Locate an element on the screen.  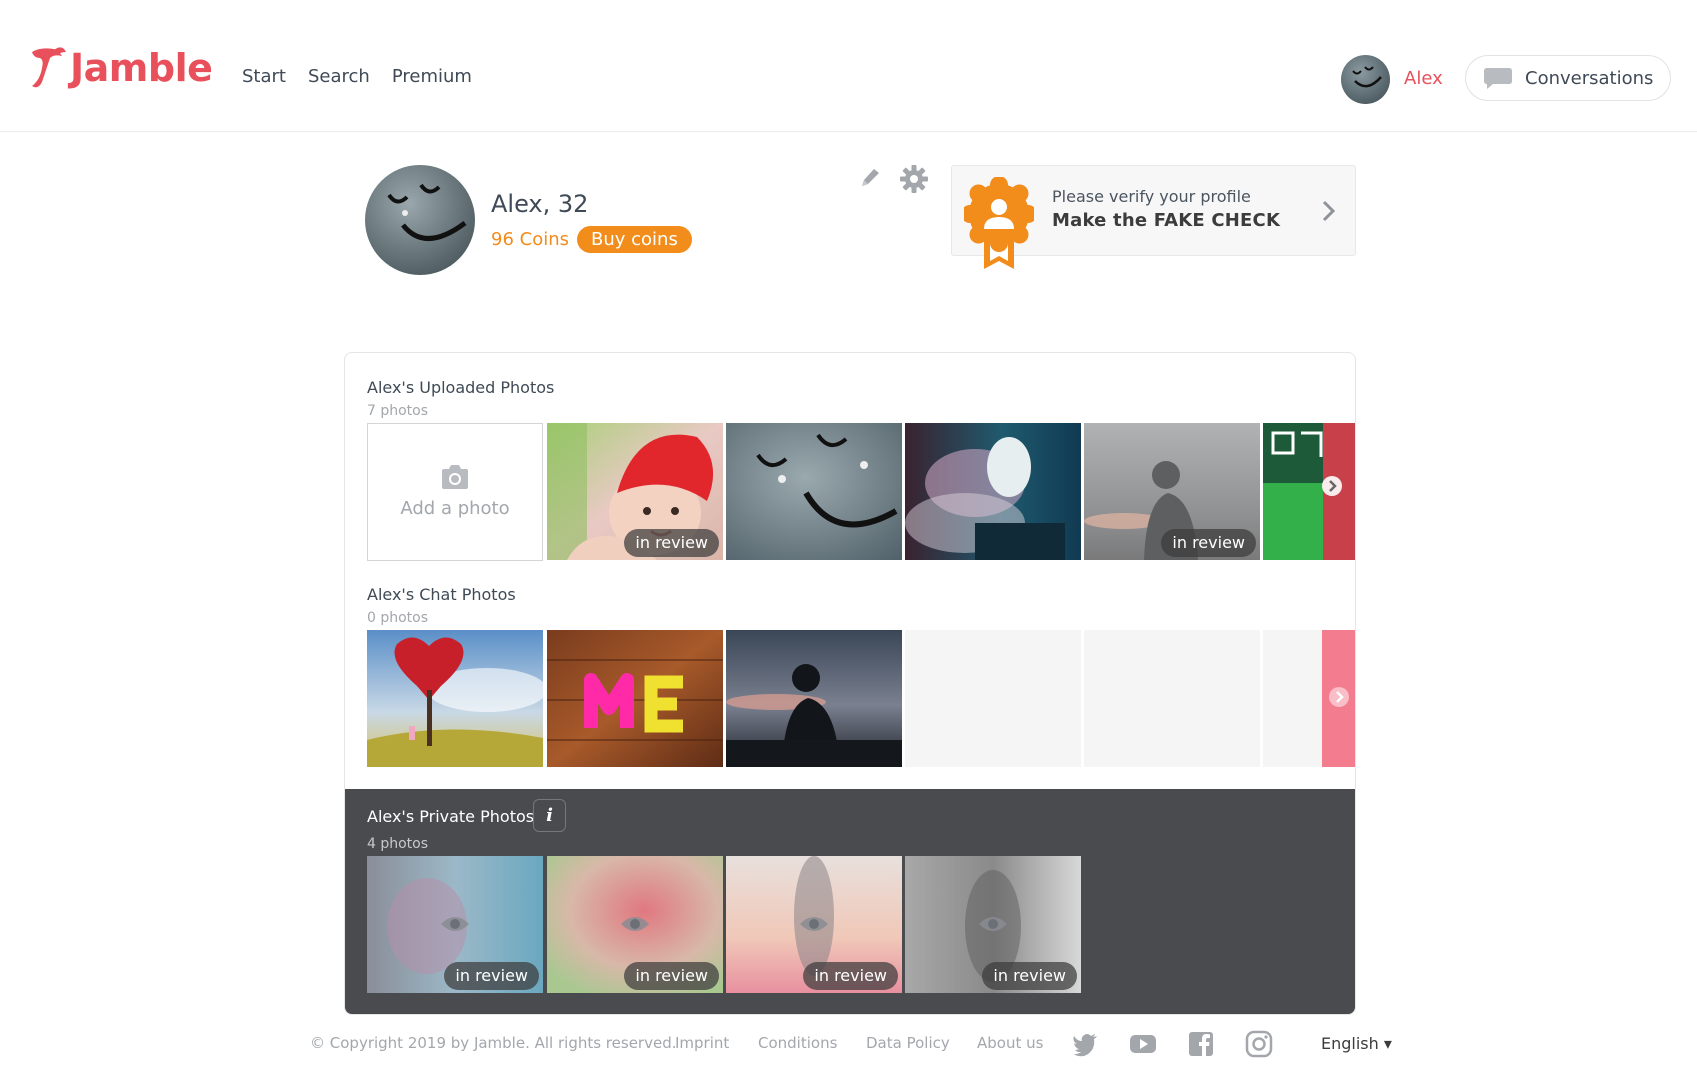
brand-name: Jamble is located at coordinates (141, 68).